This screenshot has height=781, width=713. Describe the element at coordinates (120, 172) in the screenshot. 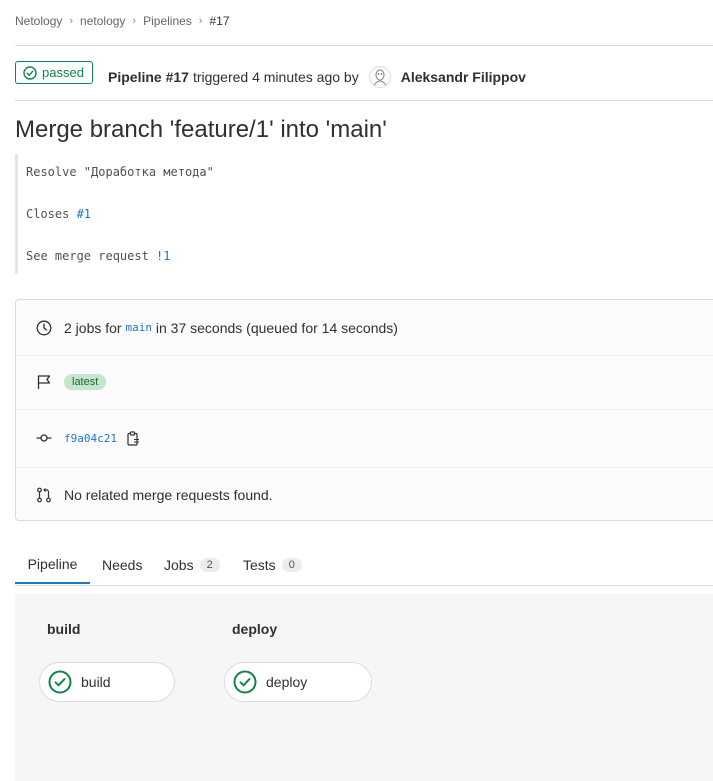

I see `commit-line: Resolve "Доработка метода"` at that location.